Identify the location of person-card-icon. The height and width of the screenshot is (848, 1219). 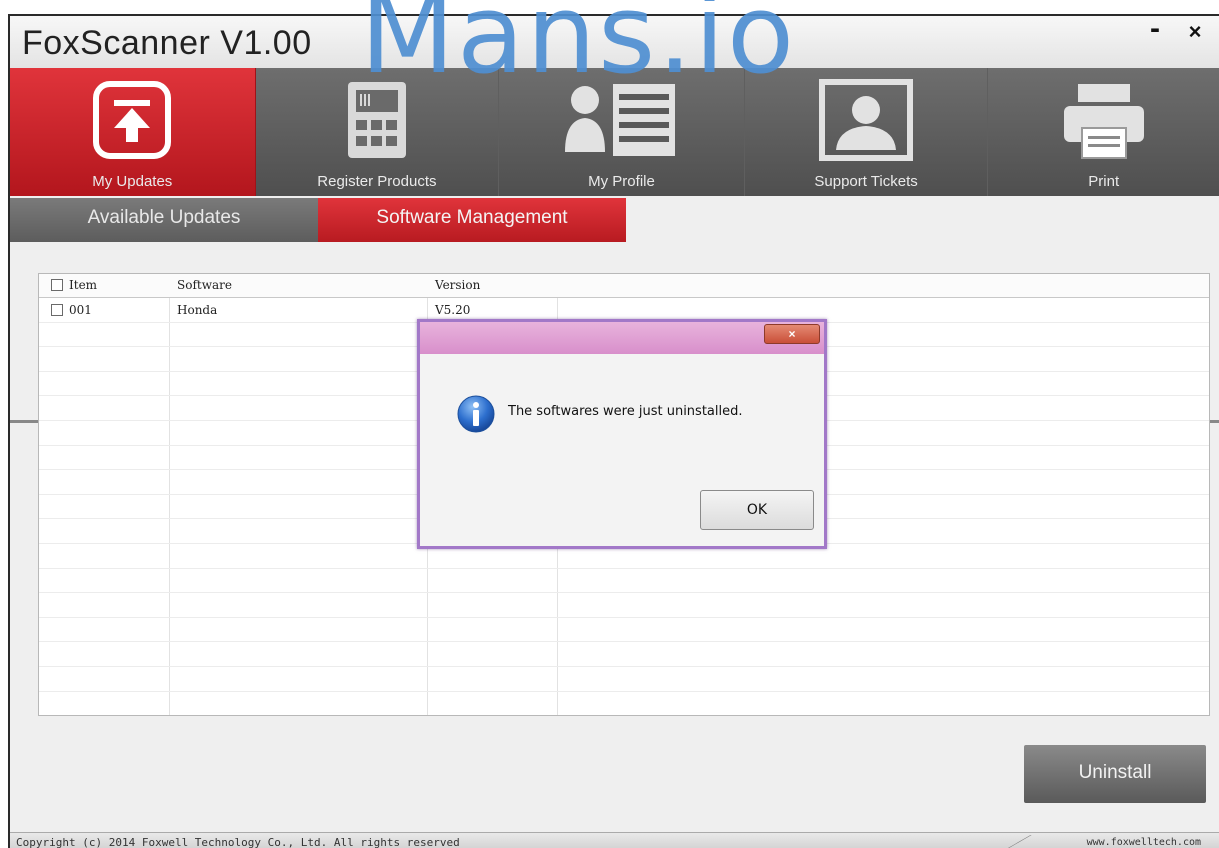
(866, 120).